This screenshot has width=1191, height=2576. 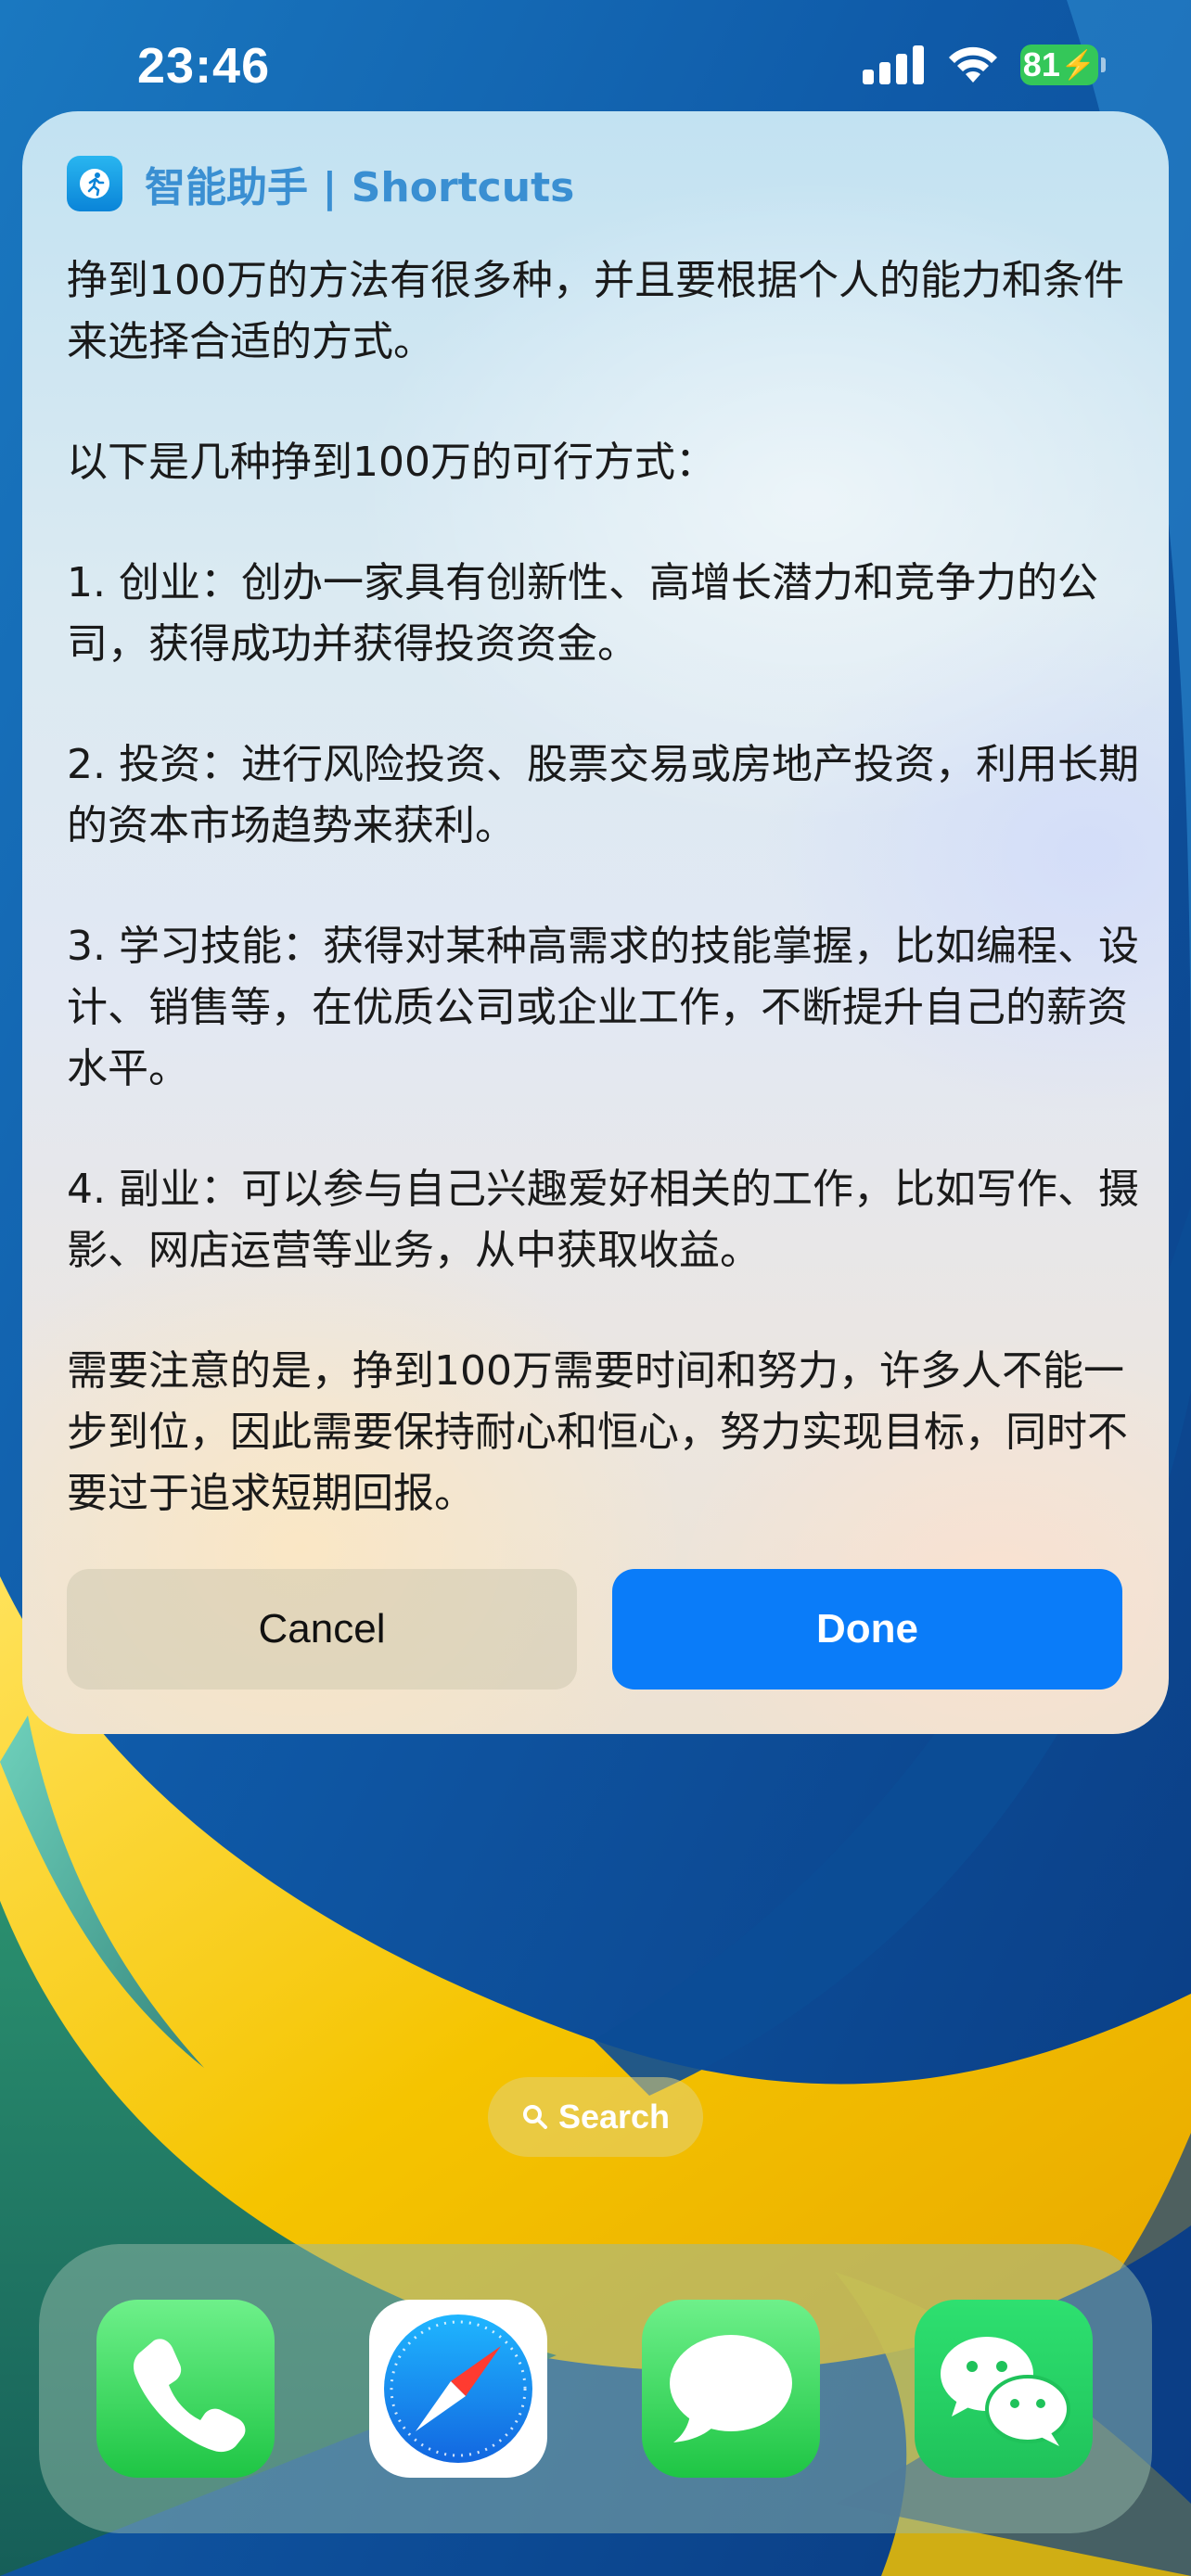 I want to click on search-label: Search, so click(x=614, y=2117).